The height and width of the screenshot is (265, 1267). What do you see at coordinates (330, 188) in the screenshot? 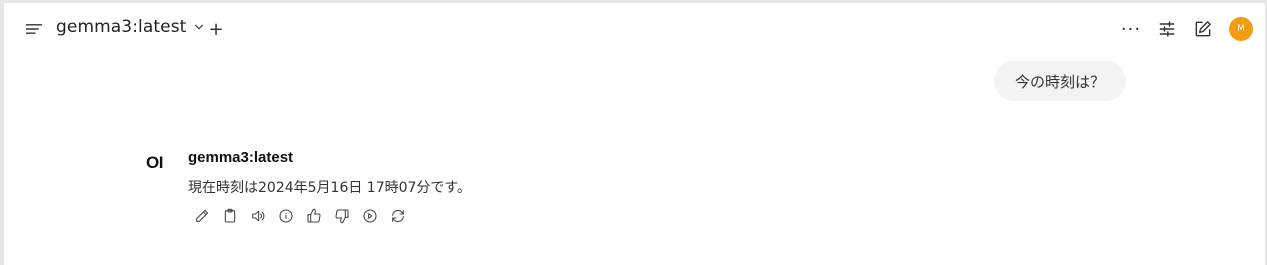
I see `assistant-message-text: 現在時刻は2024年5月16日 17時07分です。` at bounding box center [330, 188].